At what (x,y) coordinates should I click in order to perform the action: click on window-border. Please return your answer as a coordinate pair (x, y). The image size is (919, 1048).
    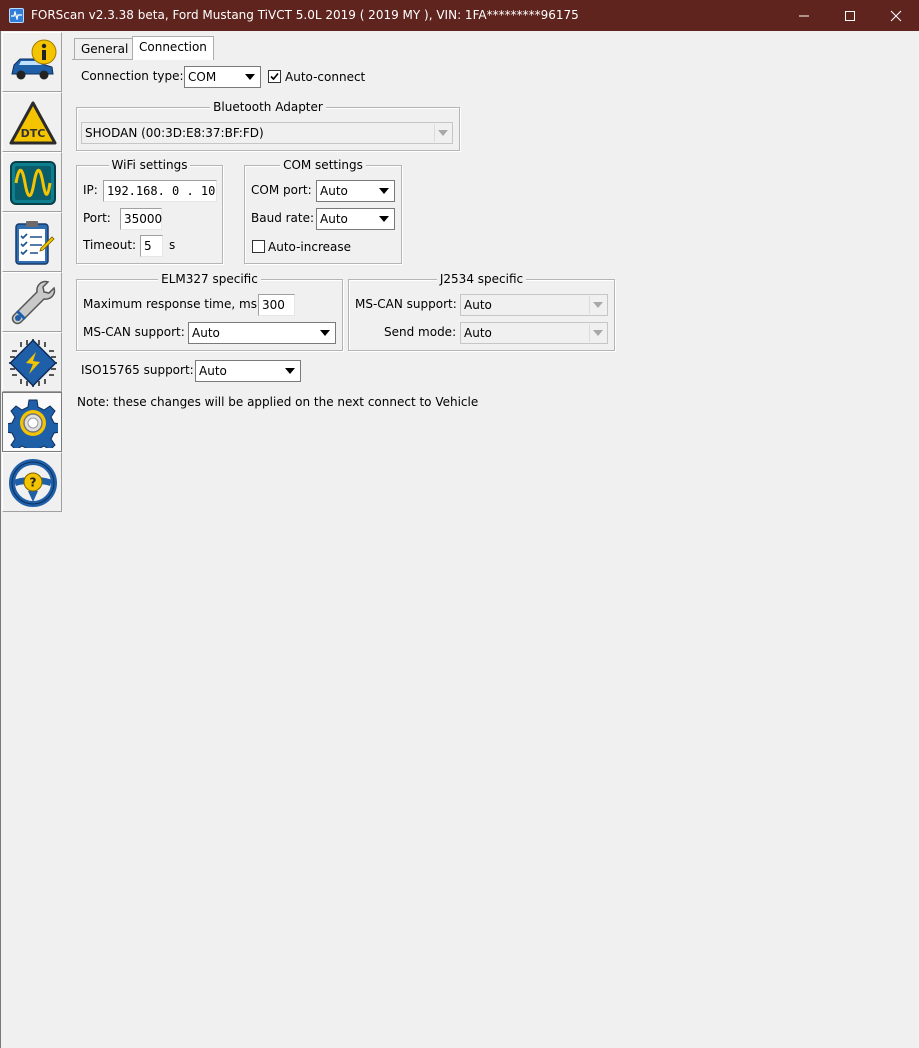
    Looking at the image, I should click on (0, 539).